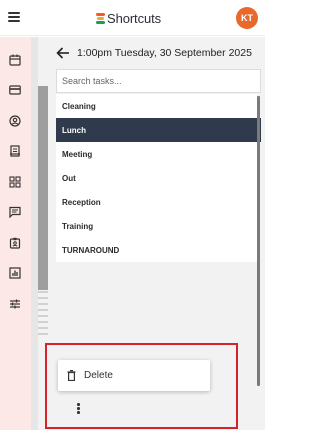 This screenshot has height=430, width=320. Describe the element at coordinates (158, 81) in the screenshot. I see `search-tasks-input` at that location.